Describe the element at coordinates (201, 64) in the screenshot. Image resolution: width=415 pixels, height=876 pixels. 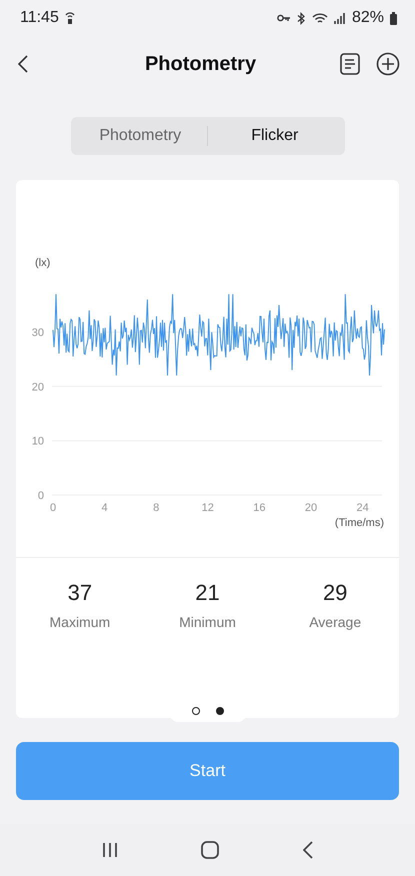
I see `page-title: Photometry` at that location.